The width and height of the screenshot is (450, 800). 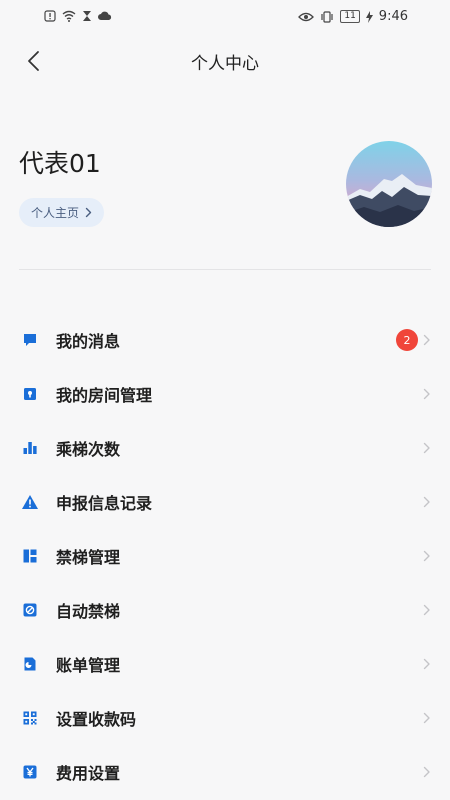 What do you see at coordinates (225, 664) in the screenshot?
I see `menu-item-bill-management: 账单管理` at bounding box center [225, 664].